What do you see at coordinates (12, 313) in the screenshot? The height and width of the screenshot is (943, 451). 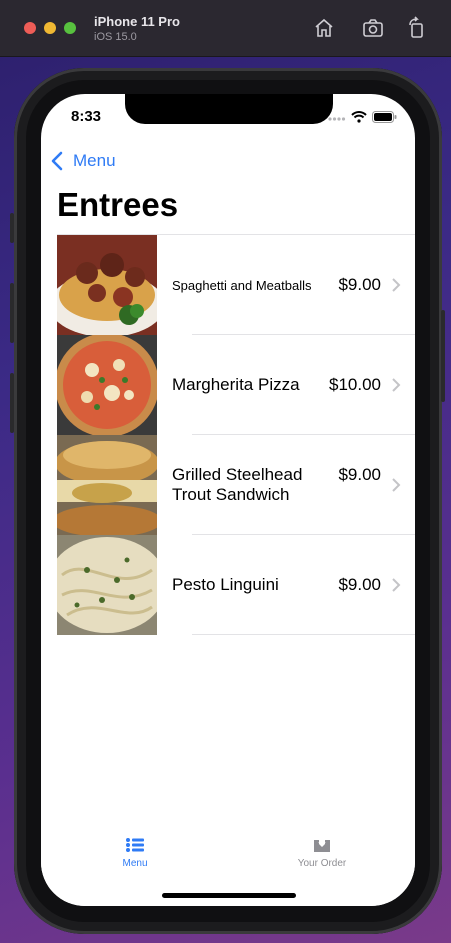 I see `volume-up-button` at bounding box center [12, 313].